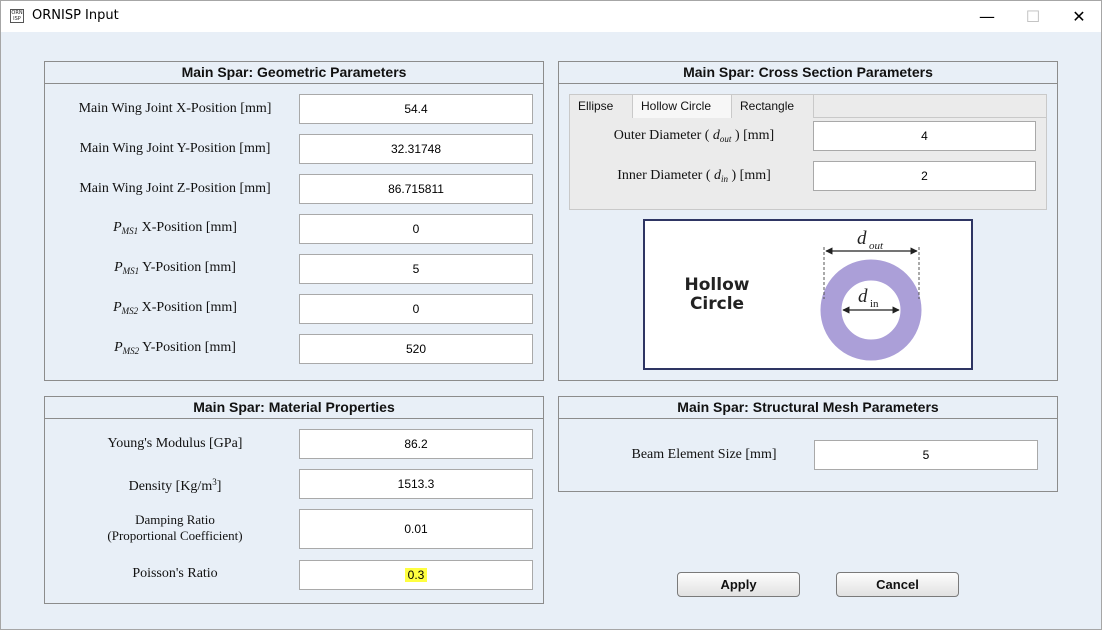  What do you see at coordinates (416, 109) in the screenshot?
I see `joint-x-input: 54.4` at bounding box center [416, 109].